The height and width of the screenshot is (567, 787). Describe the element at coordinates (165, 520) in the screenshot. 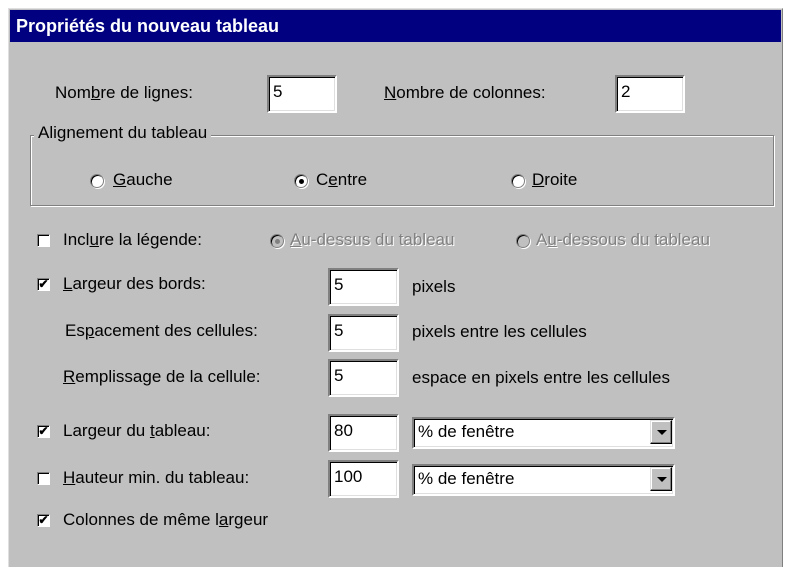

I see `equal-cols-label: Colonnes de même largeur` at that location.